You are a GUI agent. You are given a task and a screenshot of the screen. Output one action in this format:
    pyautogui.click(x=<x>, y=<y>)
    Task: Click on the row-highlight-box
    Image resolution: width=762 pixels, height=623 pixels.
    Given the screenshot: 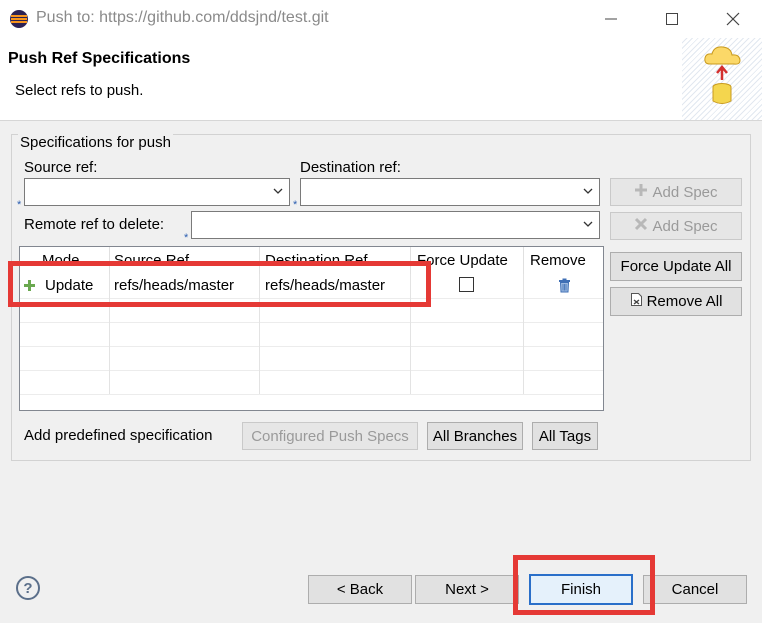 What is the action you would take?
    pyautogui.click(x=219, y=284)
    